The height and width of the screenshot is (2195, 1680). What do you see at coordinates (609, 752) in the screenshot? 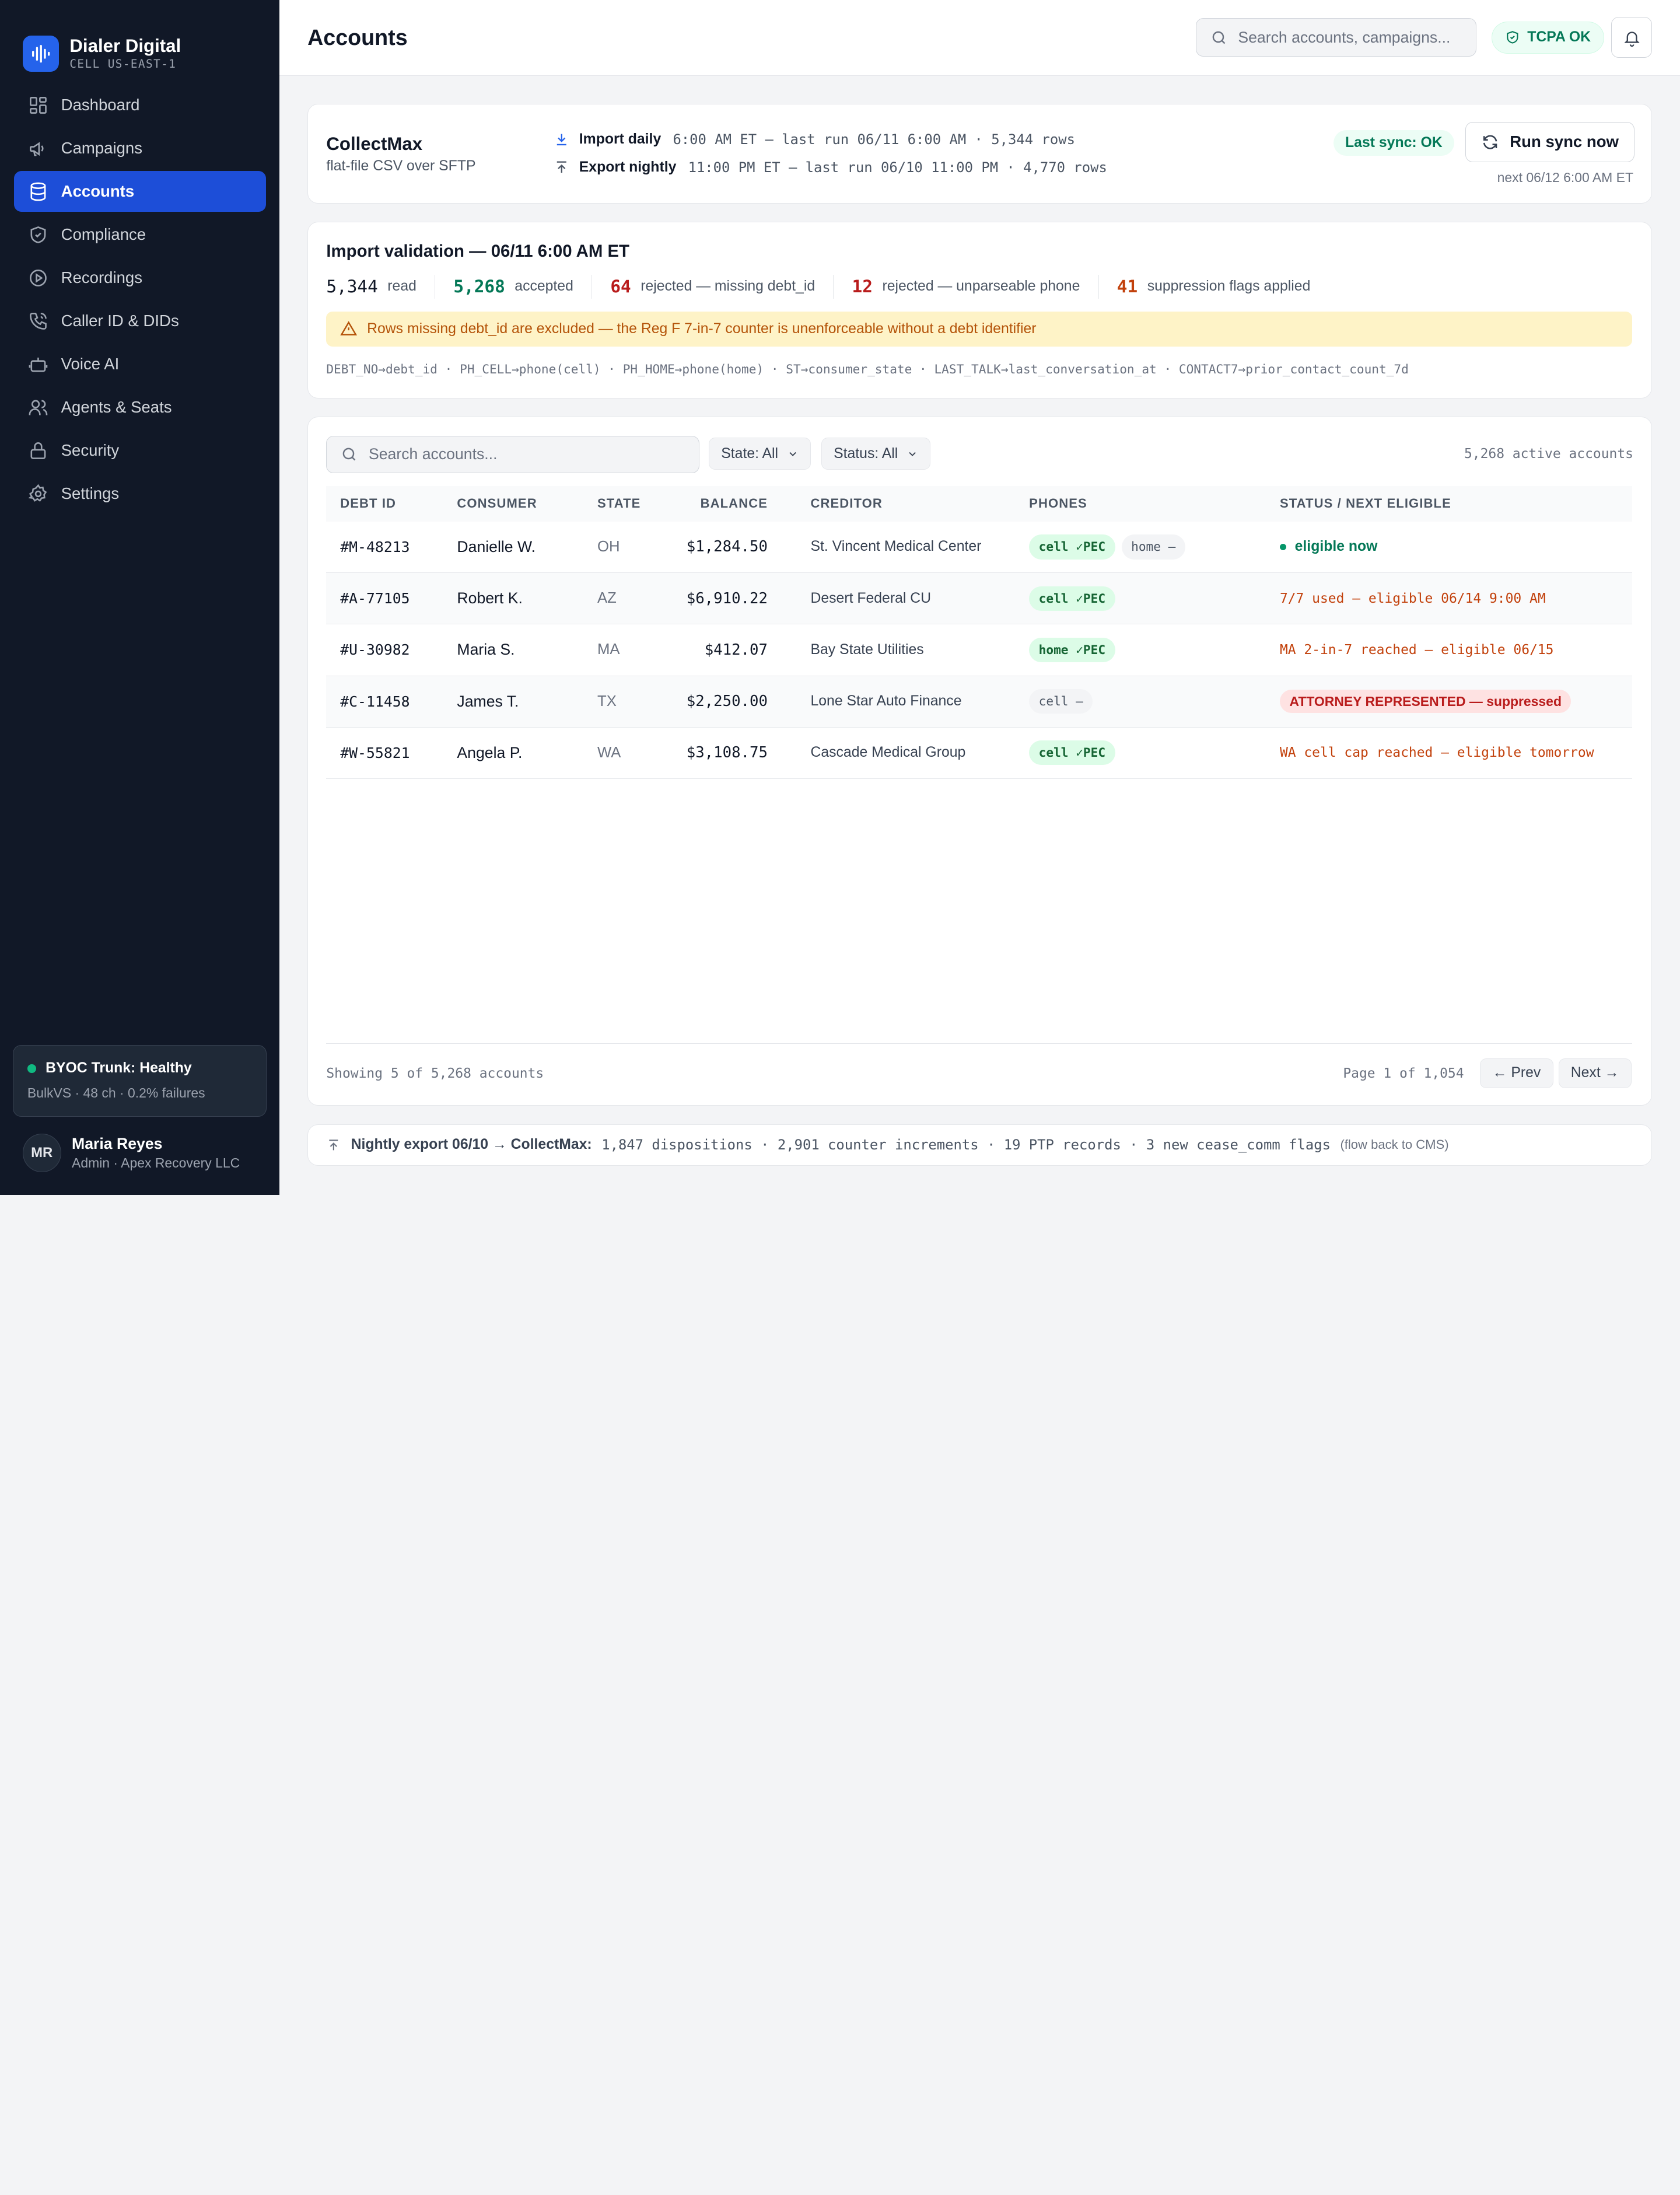
I see `cell-state: WA` at bounding box center [609, 752].